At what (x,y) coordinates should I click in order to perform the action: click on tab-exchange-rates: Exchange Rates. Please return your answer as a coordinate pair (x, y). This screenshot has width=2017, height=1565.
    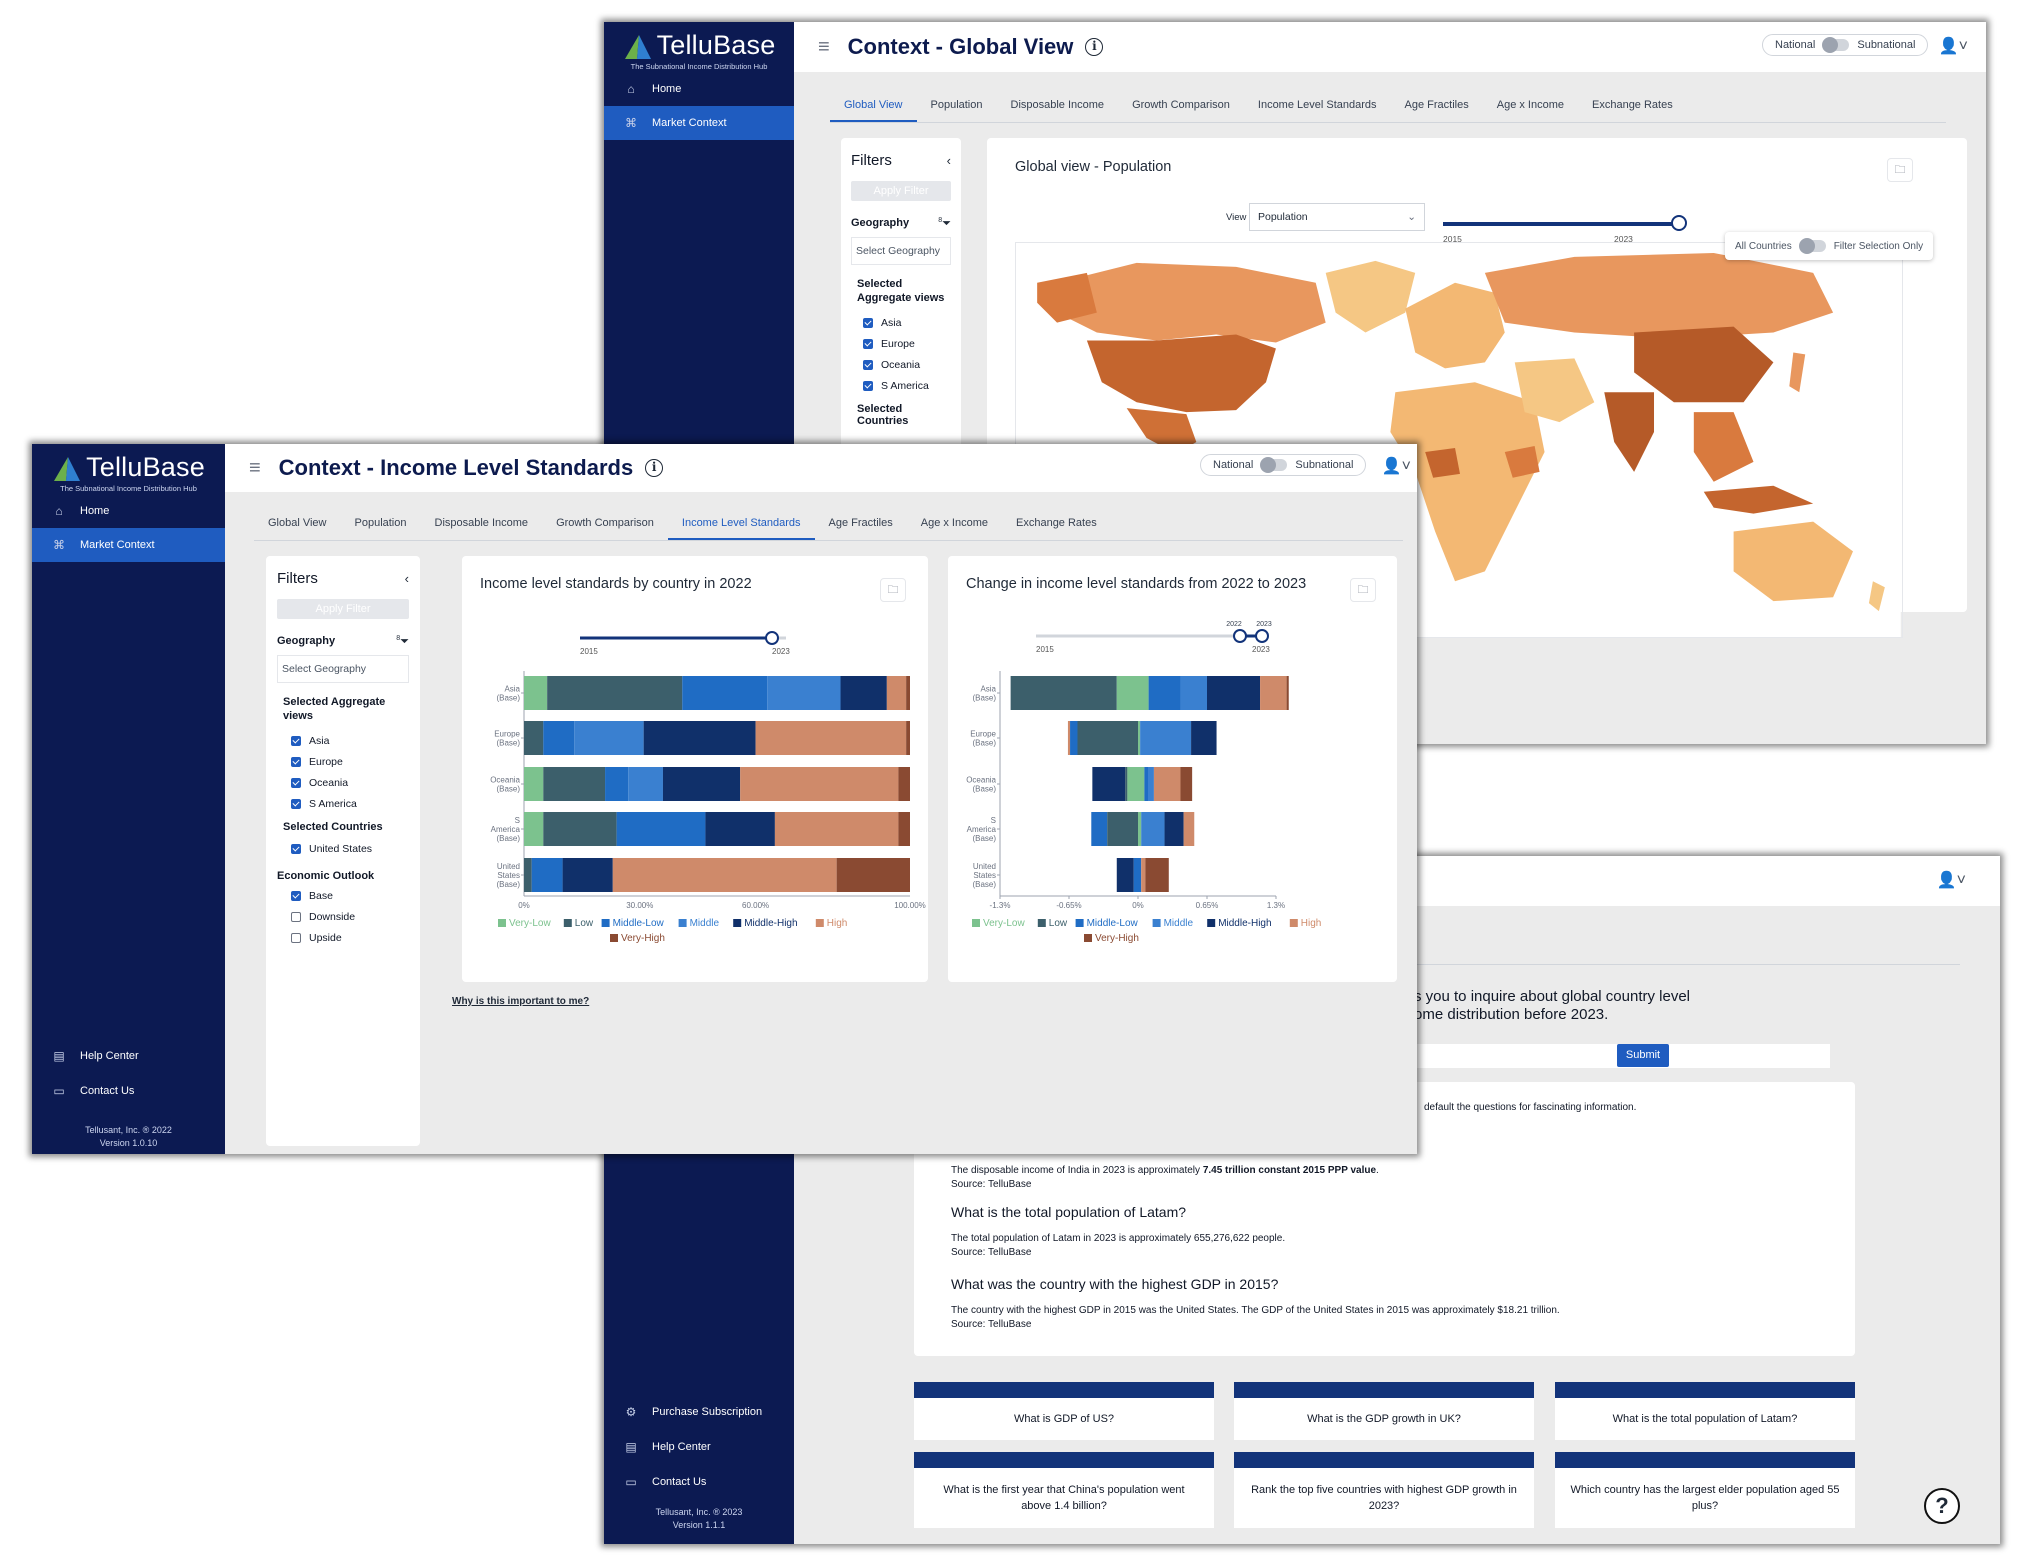
    Looking at the image, I should click on (1056, 523).